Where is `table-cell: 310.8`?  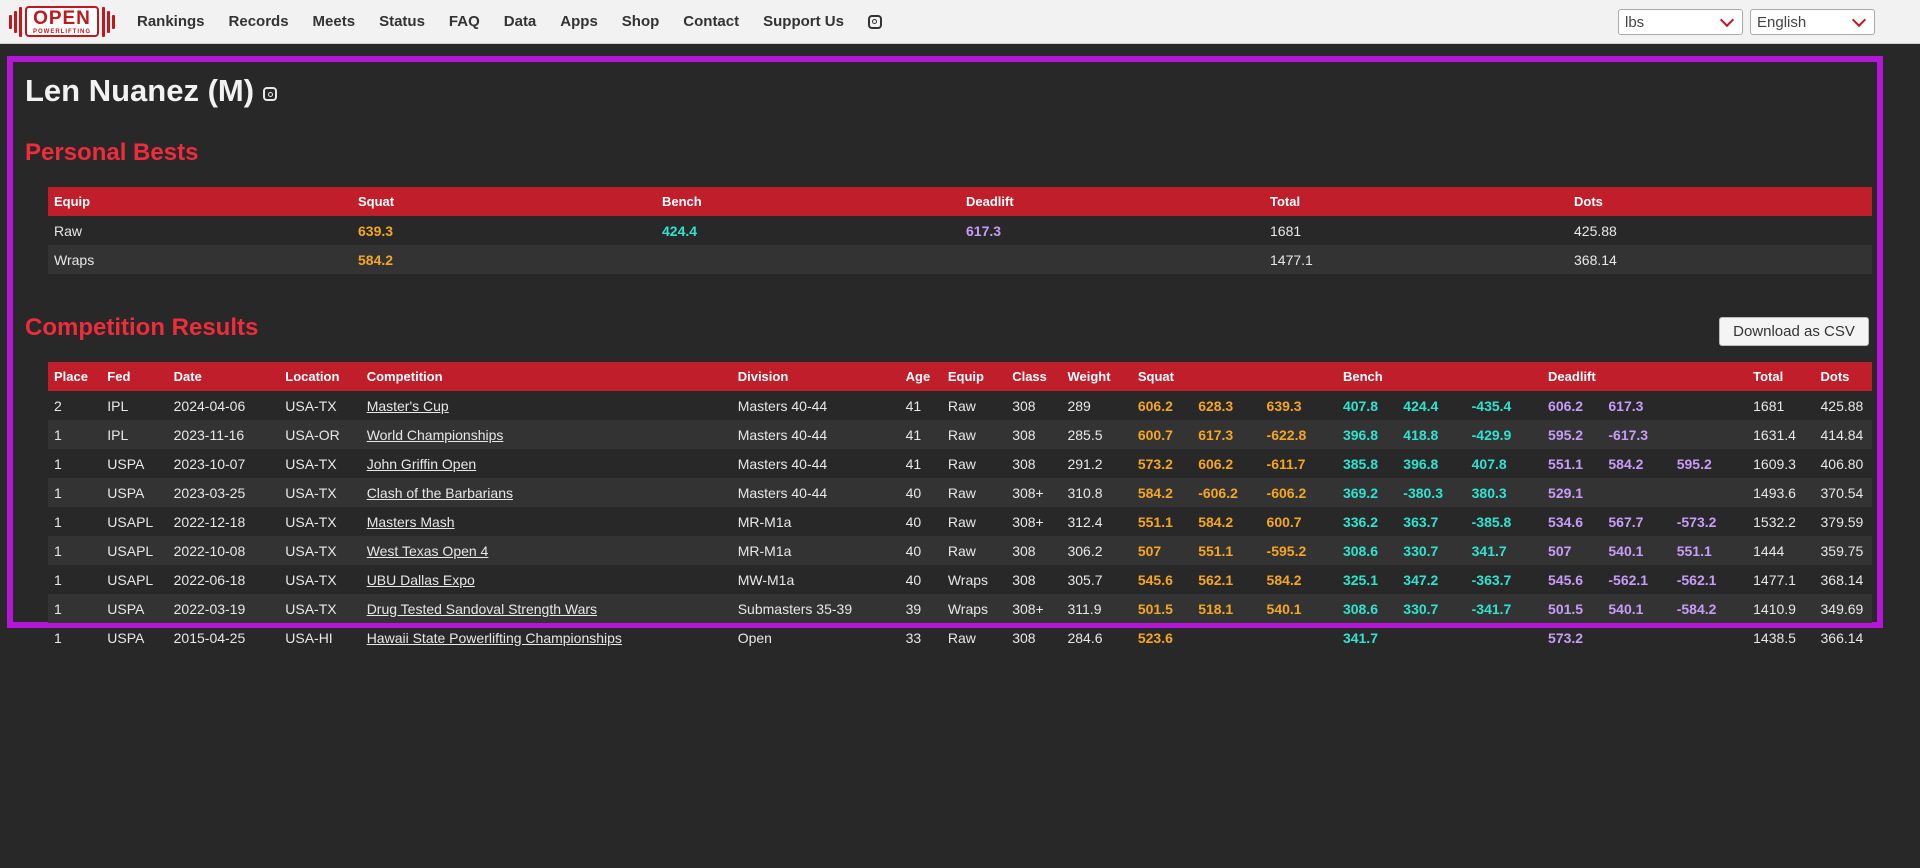 table-cell: 310.8 is located at coordinates (1096, 492).